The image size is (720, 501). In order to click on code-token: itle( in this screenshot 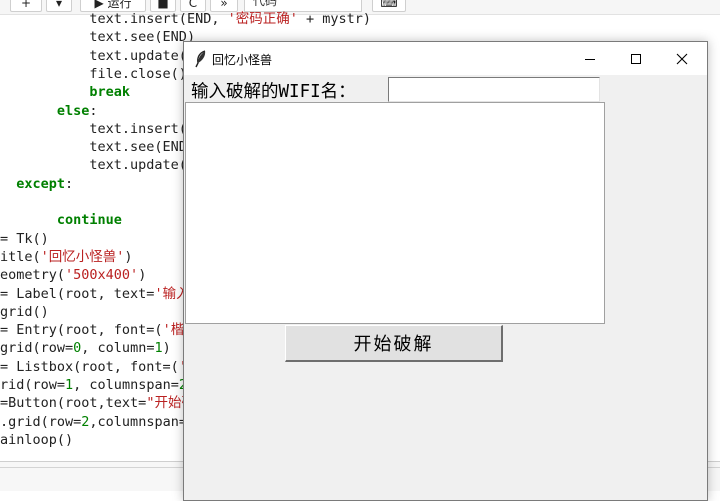, I will do `click(20, 256)`.